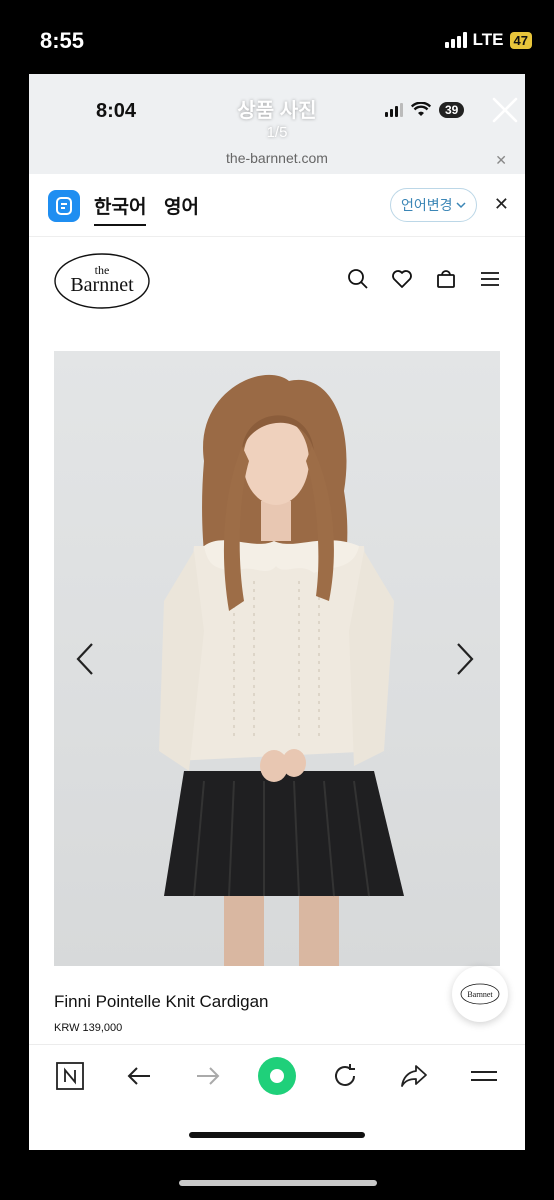  What do you see at coordinates (85, 659) in the screenshot?
I see `chevron-left-icon` at bounding box center [85, 659].